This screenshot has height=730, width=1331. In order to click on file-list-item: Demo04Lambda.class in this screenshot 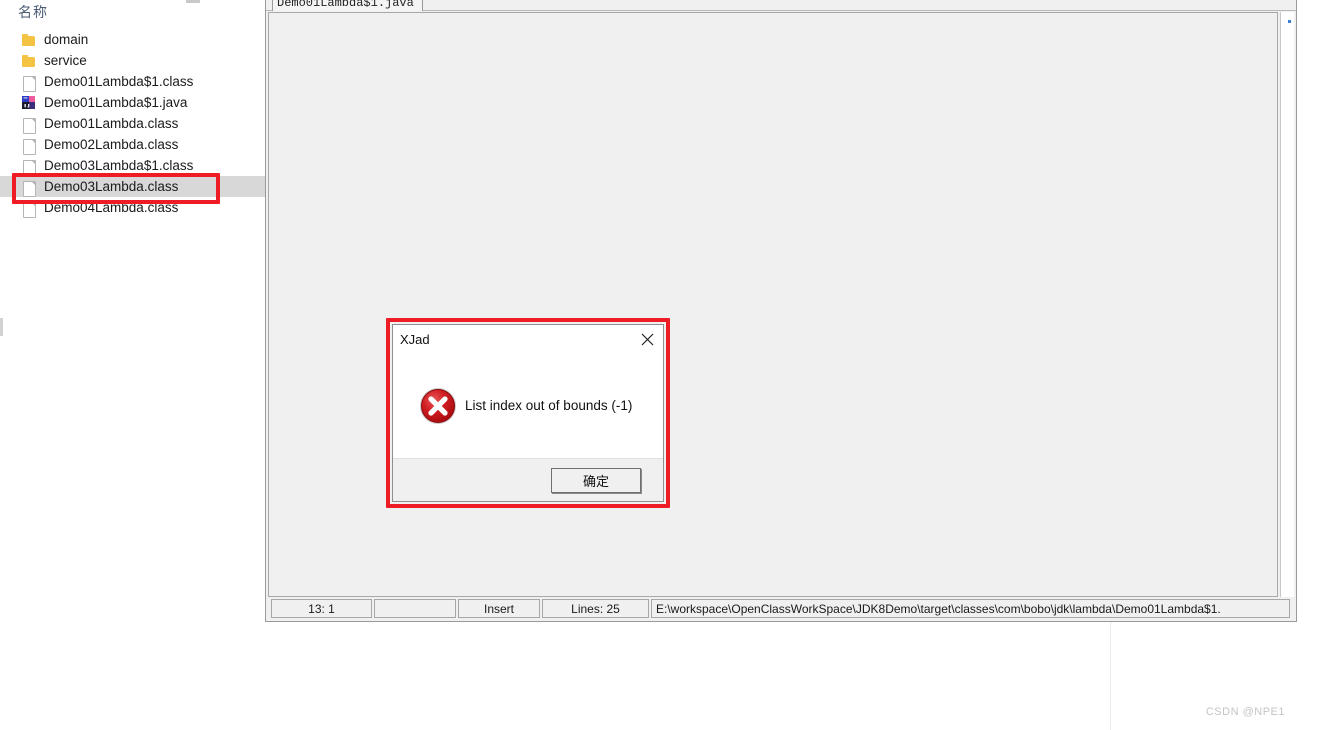, I will do `click(136, 207)`.